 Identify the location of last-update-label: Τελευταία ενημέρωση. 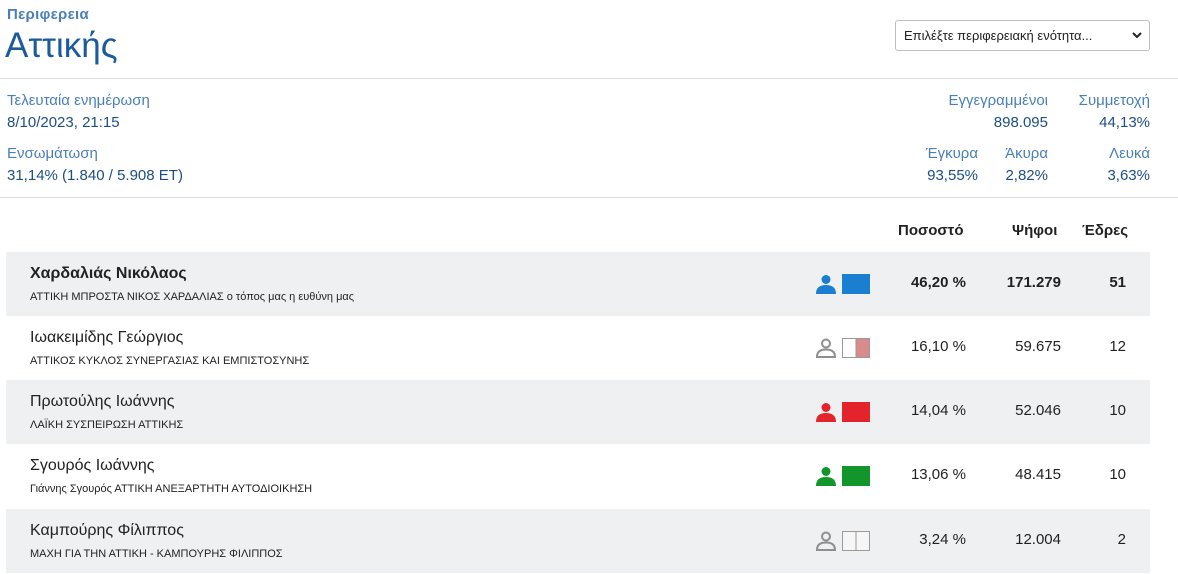
(78, 100).